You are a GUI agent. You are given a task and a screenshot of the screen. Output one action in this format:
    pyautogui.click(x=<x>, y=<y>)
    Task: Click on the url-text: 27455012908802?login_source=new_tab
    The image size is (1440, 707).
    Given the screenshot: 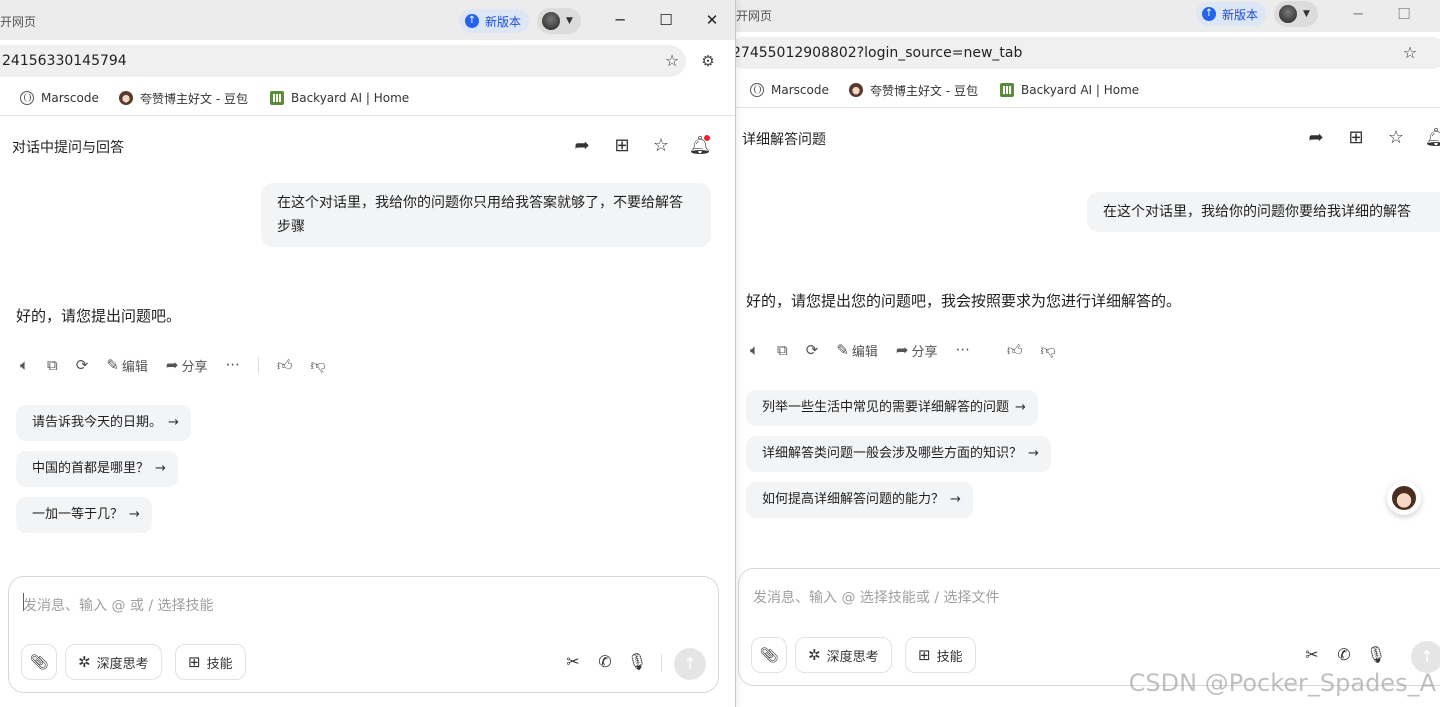 What is the action you would take?
    pyautogui.click(x=879, y=53)
    